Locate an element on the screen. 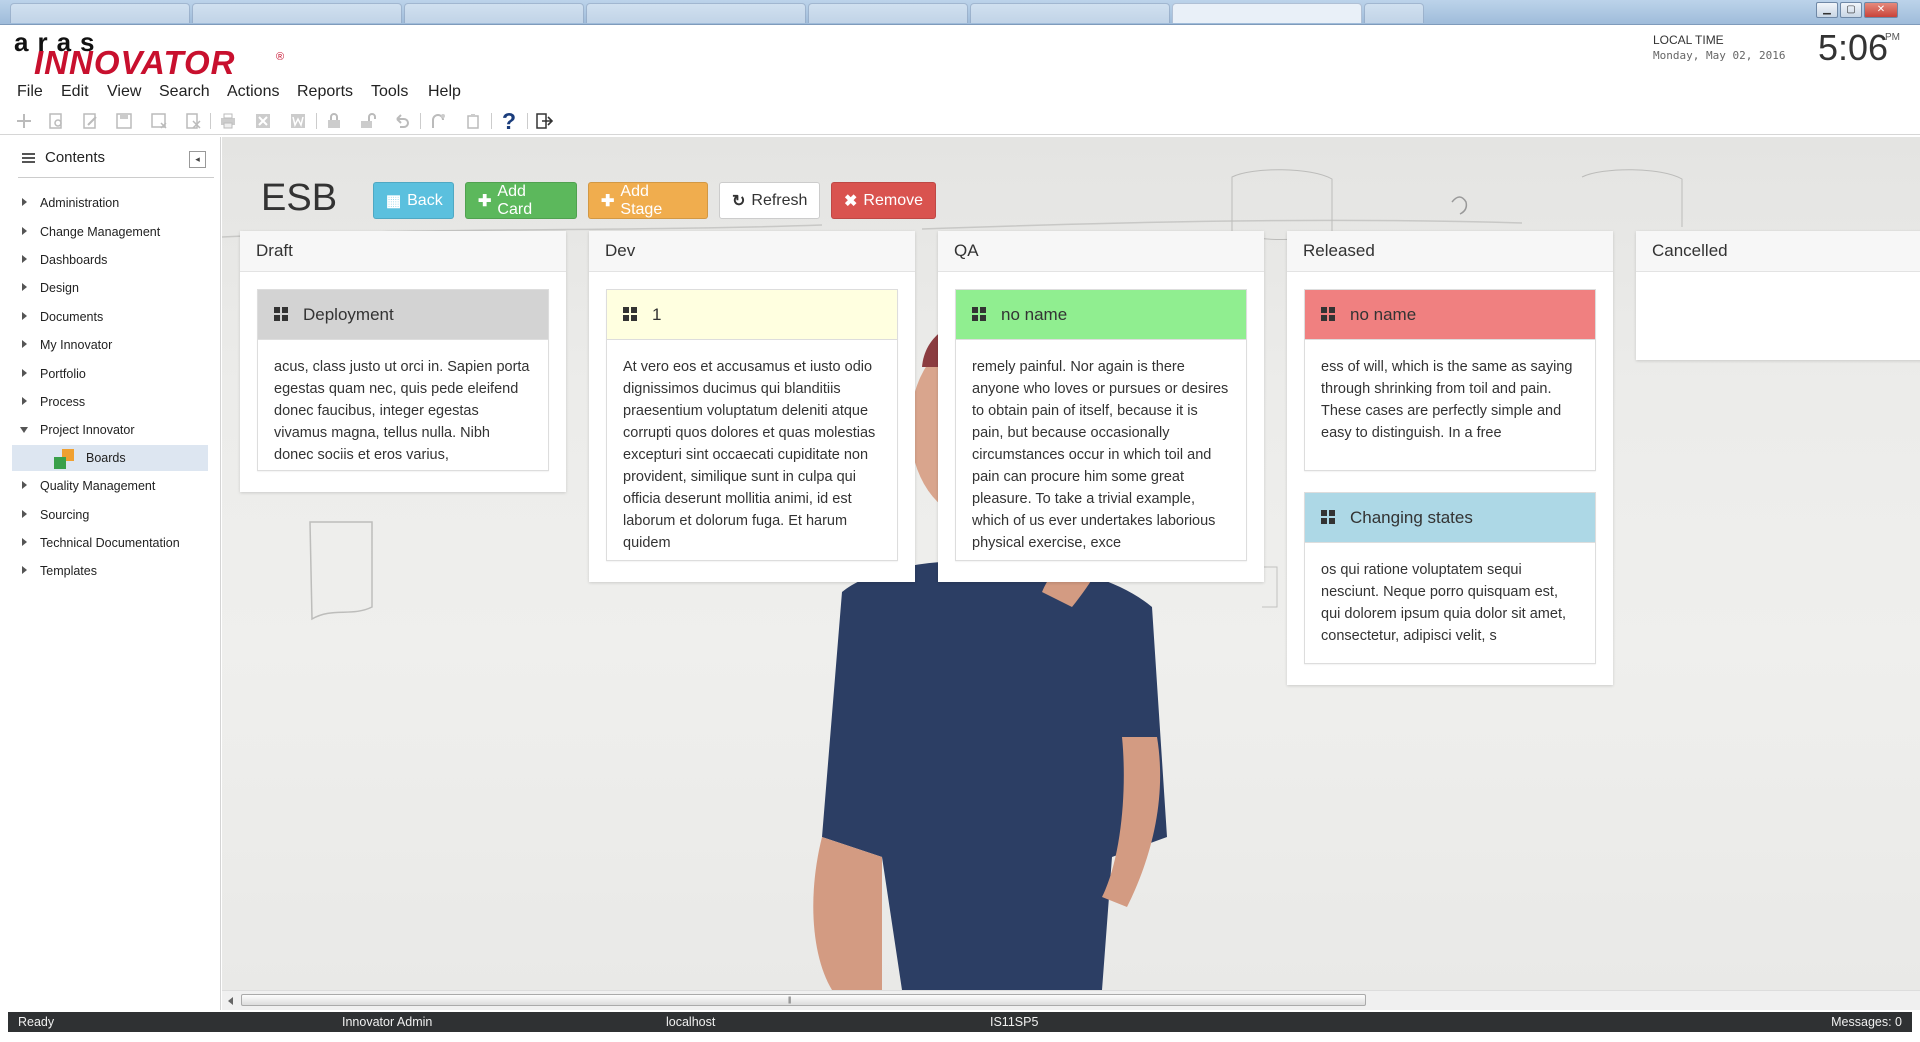 The width and height of the screenshot is (1920, 1042). logout-icon is located at coordinates (544, 121).